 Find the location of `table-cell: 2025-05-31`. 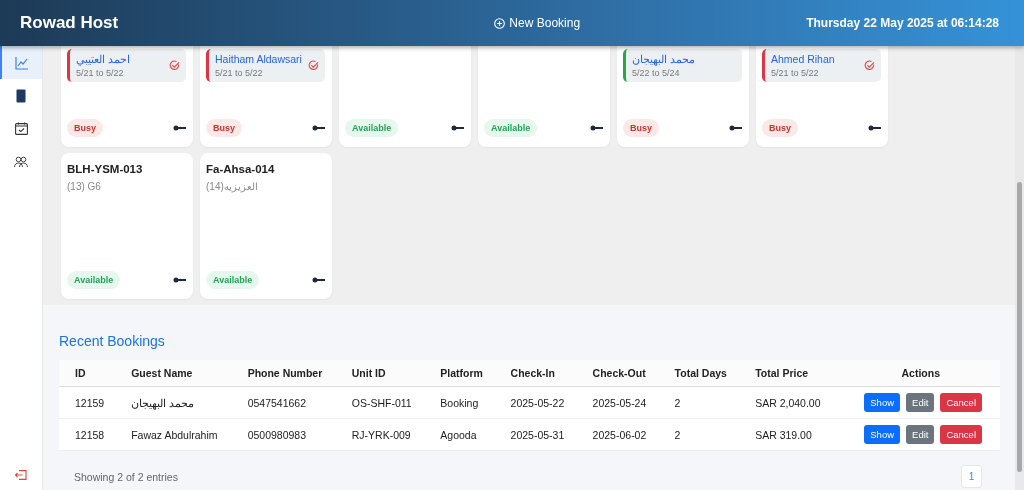

table-cell: 2025-05-31 is located at coordinates (535, 434).